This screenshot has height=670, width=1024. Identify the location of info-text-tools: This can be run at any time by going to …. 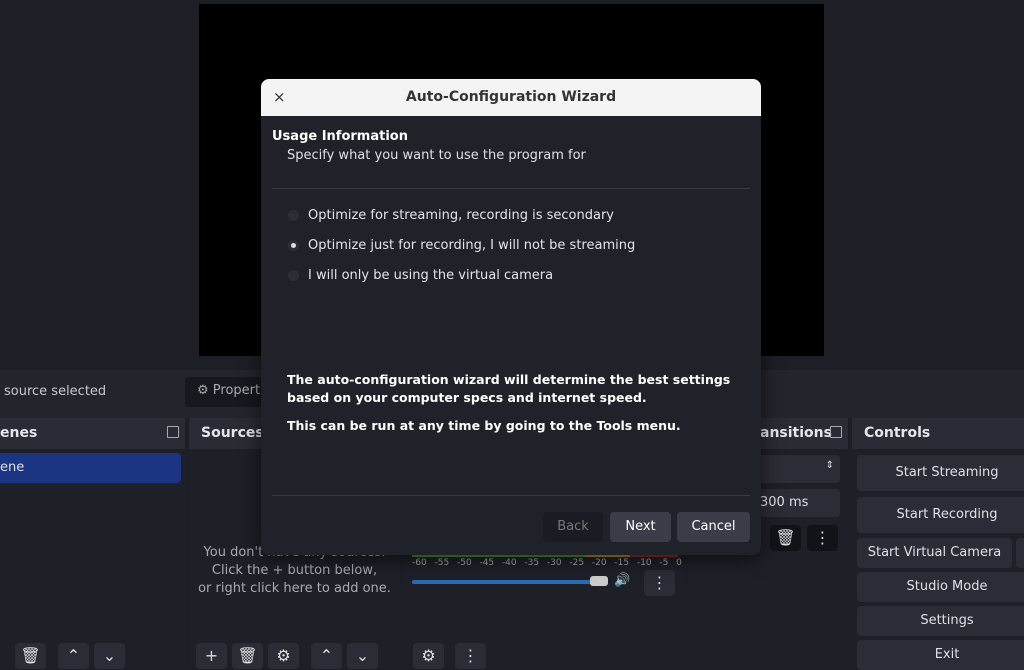
(484, 425).